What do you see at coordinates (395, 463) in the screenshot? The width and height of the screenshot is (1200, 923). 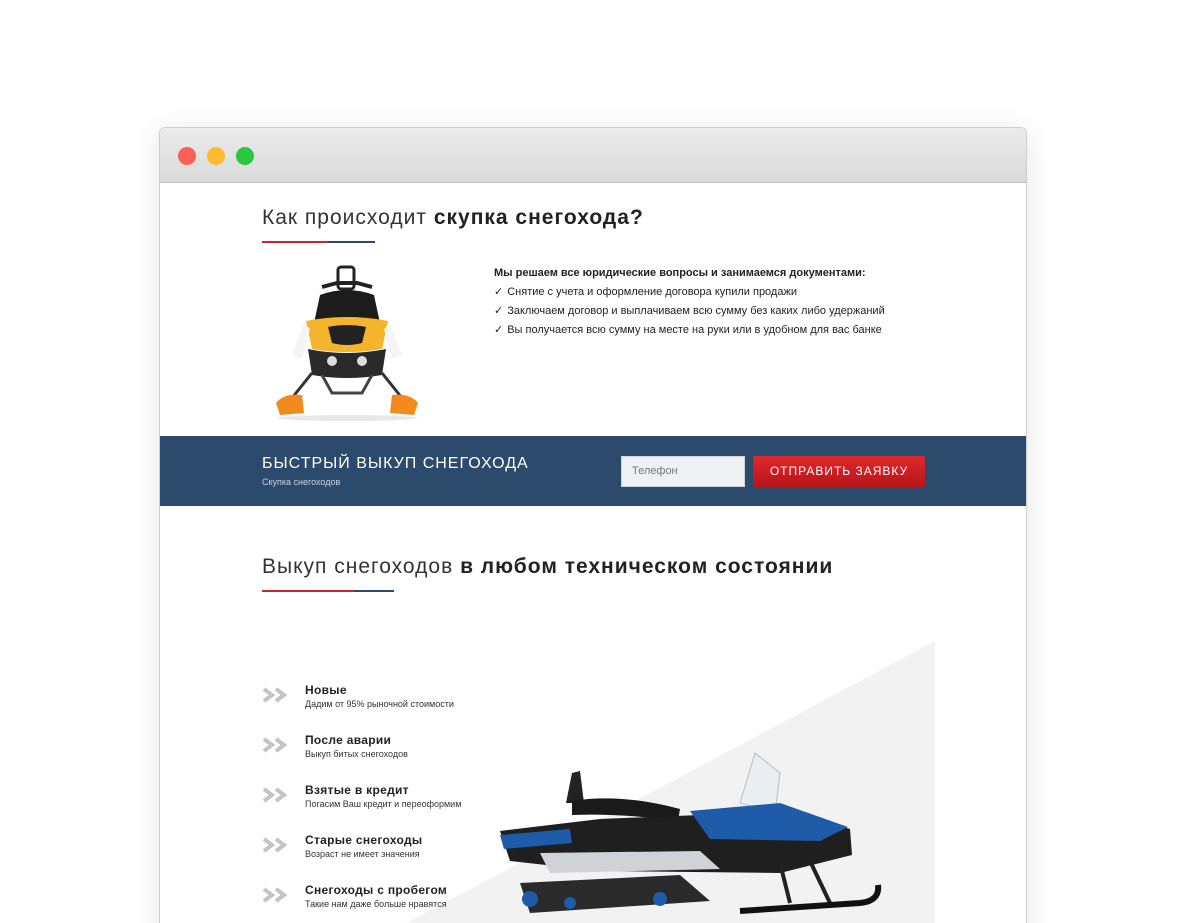 I see `banner-title: БЫСТРЫЙ ВЫКУП СНЕГОХОДА` at bounding box center [395, 463].